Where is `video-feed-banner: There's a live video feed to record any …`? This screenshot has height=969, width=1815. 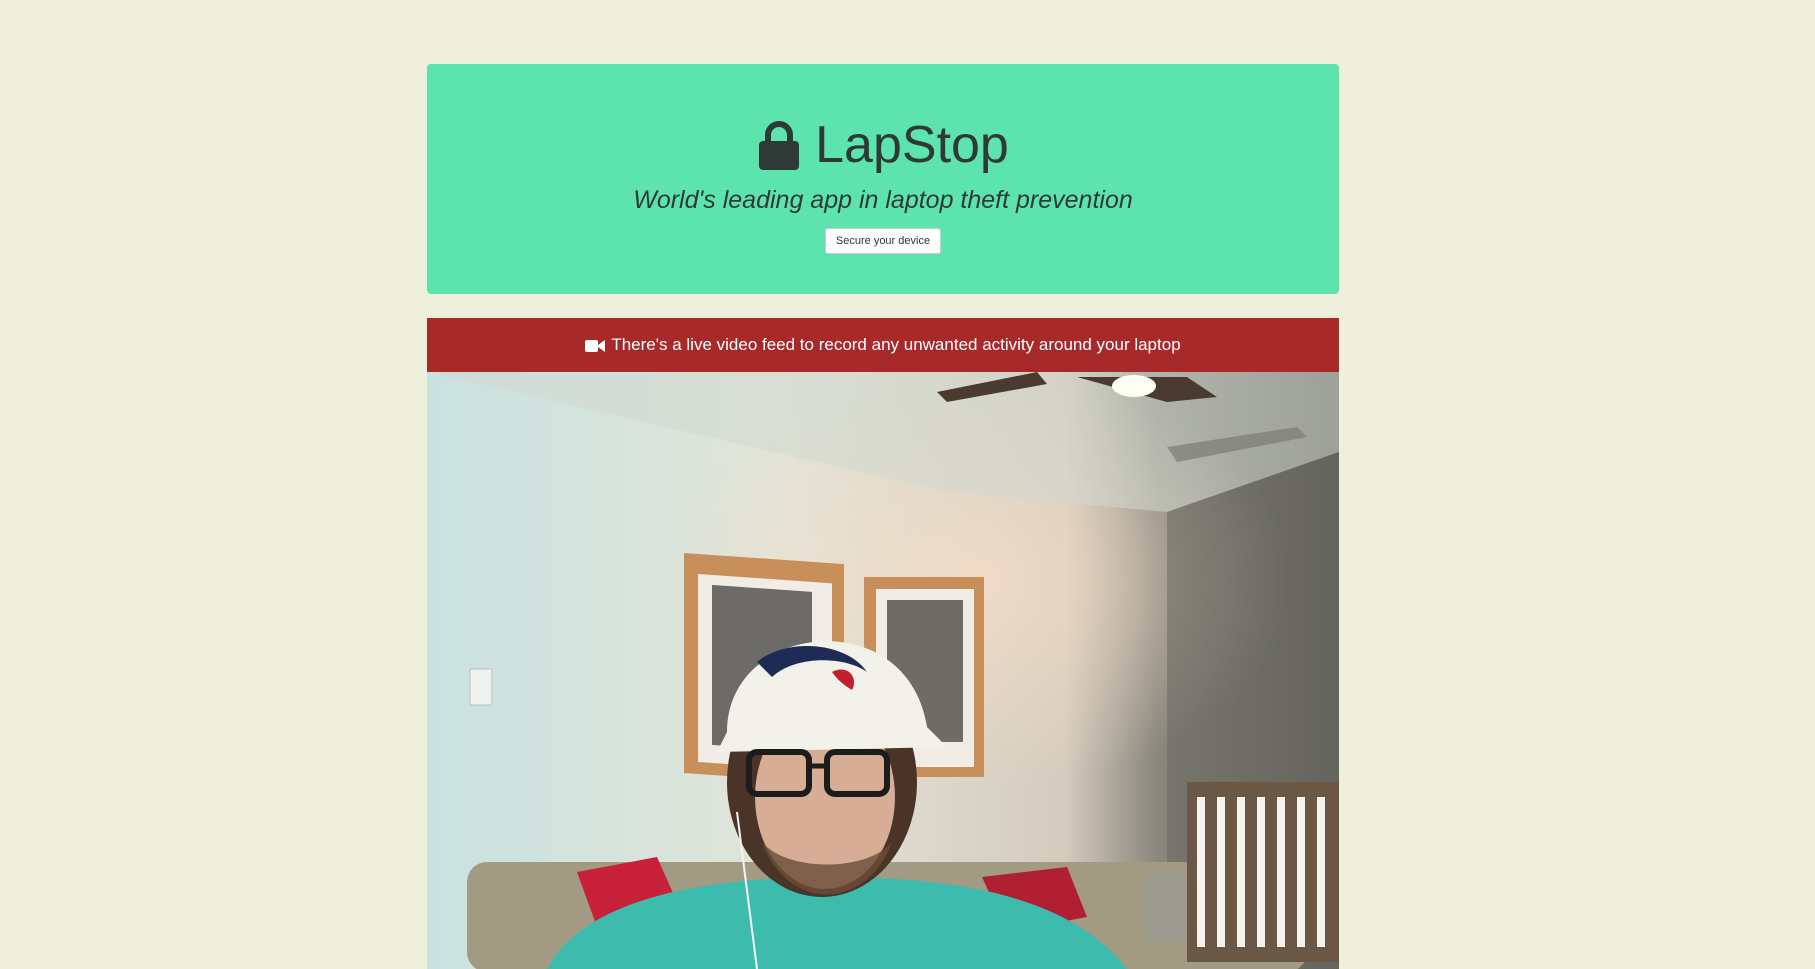
video-feed-banner: There's a live video feed to record any … is located at coordinates (883, 345).